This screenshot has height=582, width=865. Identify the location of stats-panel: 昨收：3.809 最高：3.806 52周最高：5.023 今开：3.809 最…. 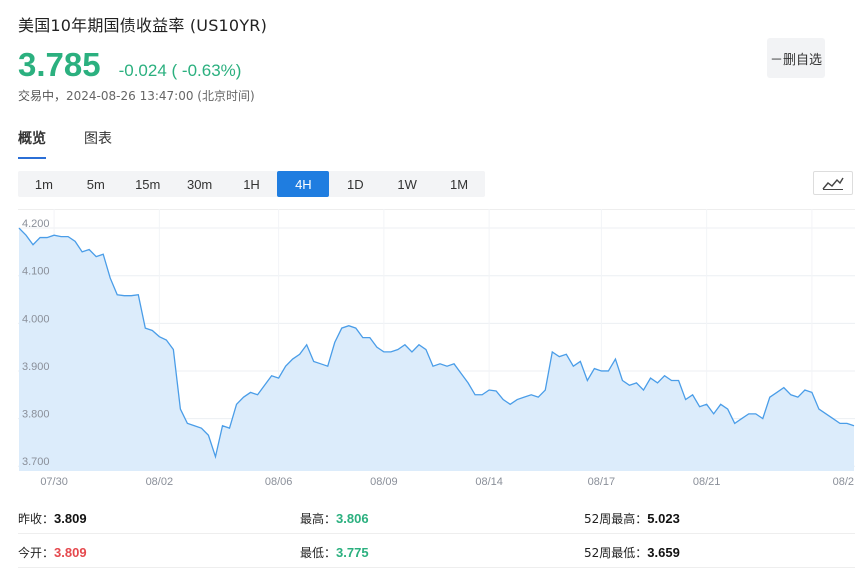
(436, 534).